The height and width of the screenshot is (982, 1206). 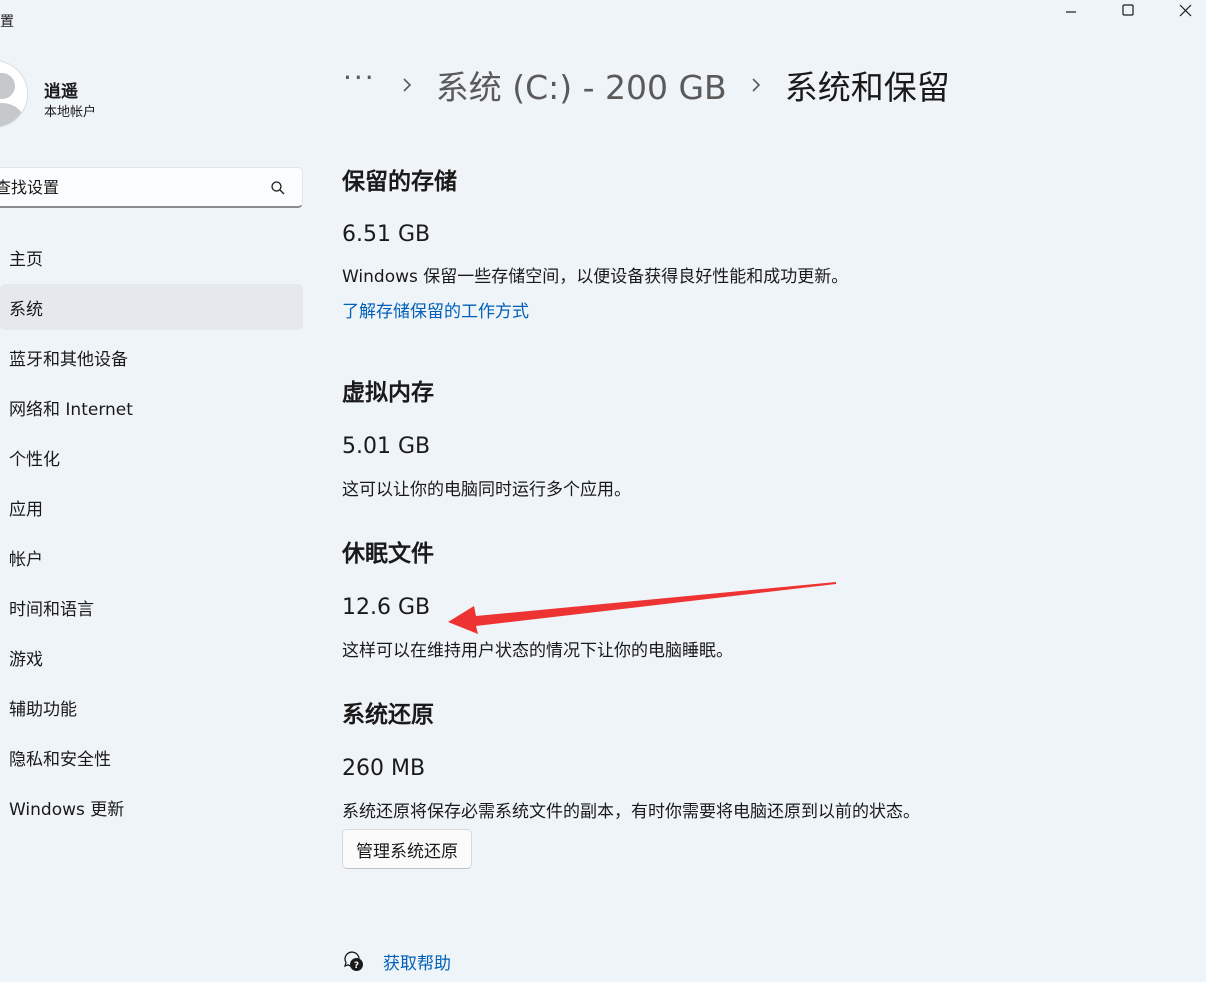 I want to click on sidebar-item-label: 系统, so click(x=26, y=307).